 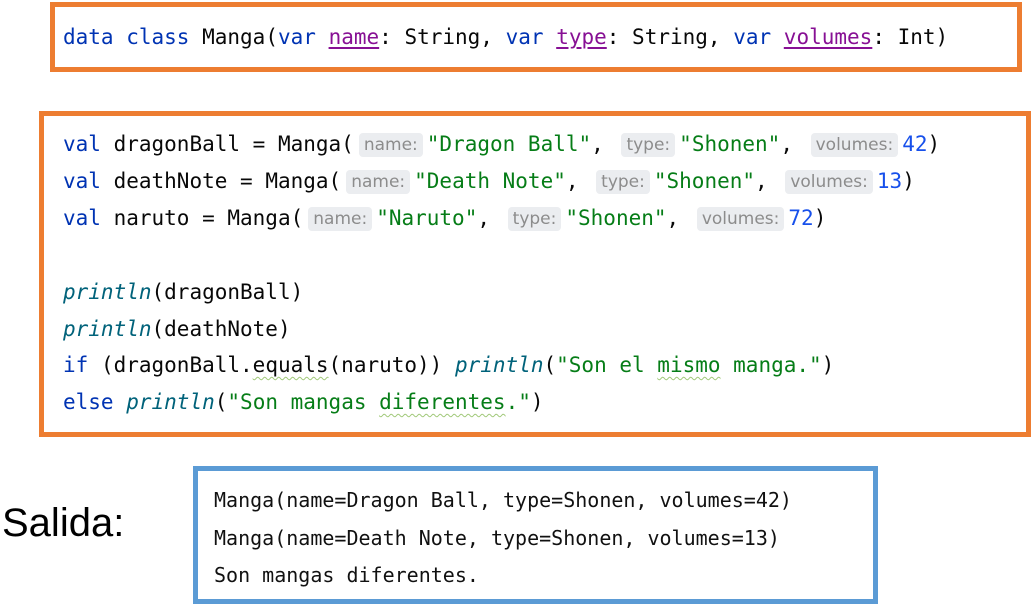 What do you see at coordinates (442, 402) in the screenshot?
I see `string-typo-diferentes: diferentes` at bounding box center [442, 402].